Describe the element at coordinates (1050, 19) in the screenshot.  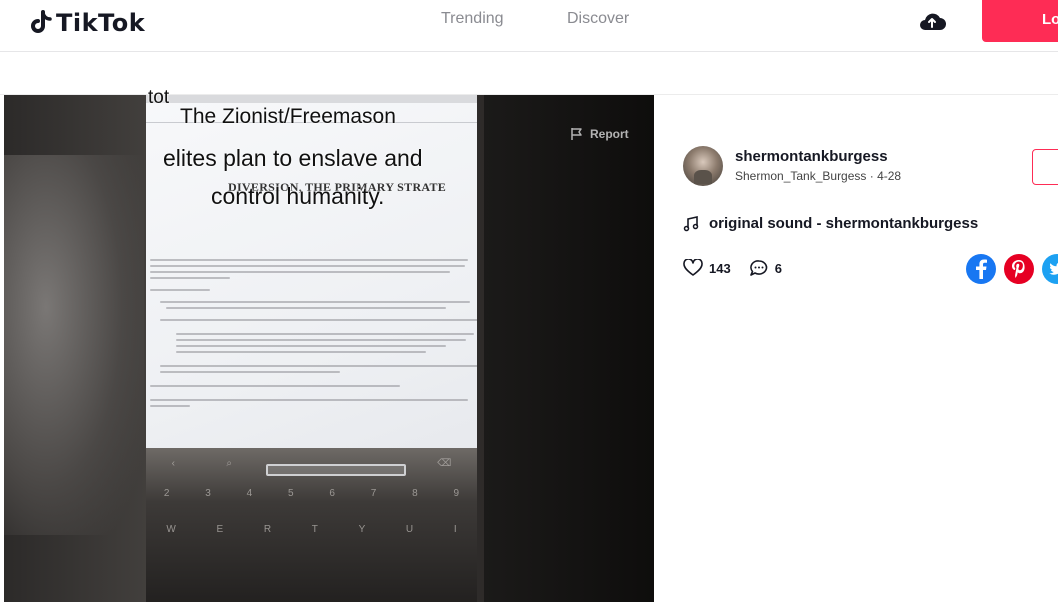
I see `login-label: Lo` at that location.